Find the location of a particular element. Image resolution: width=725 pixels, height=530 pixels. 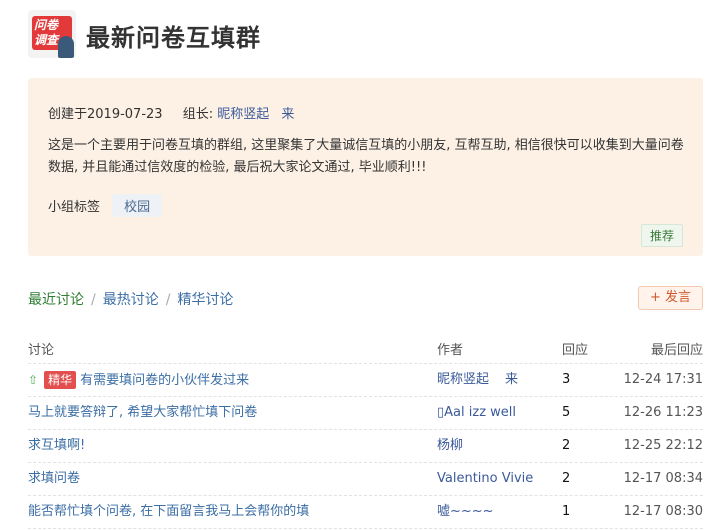

row-title-cell: ⇧ 精华 有需要填问卷的小伙伴发过来 is located at coordinates (138, 380).